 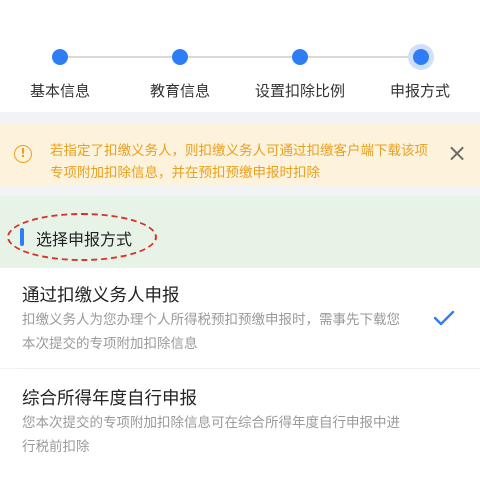 What do you see at coordinates (421, 57) in the screenshot?
I see `step-dot-filing-method` at bounding box center [421, 57].